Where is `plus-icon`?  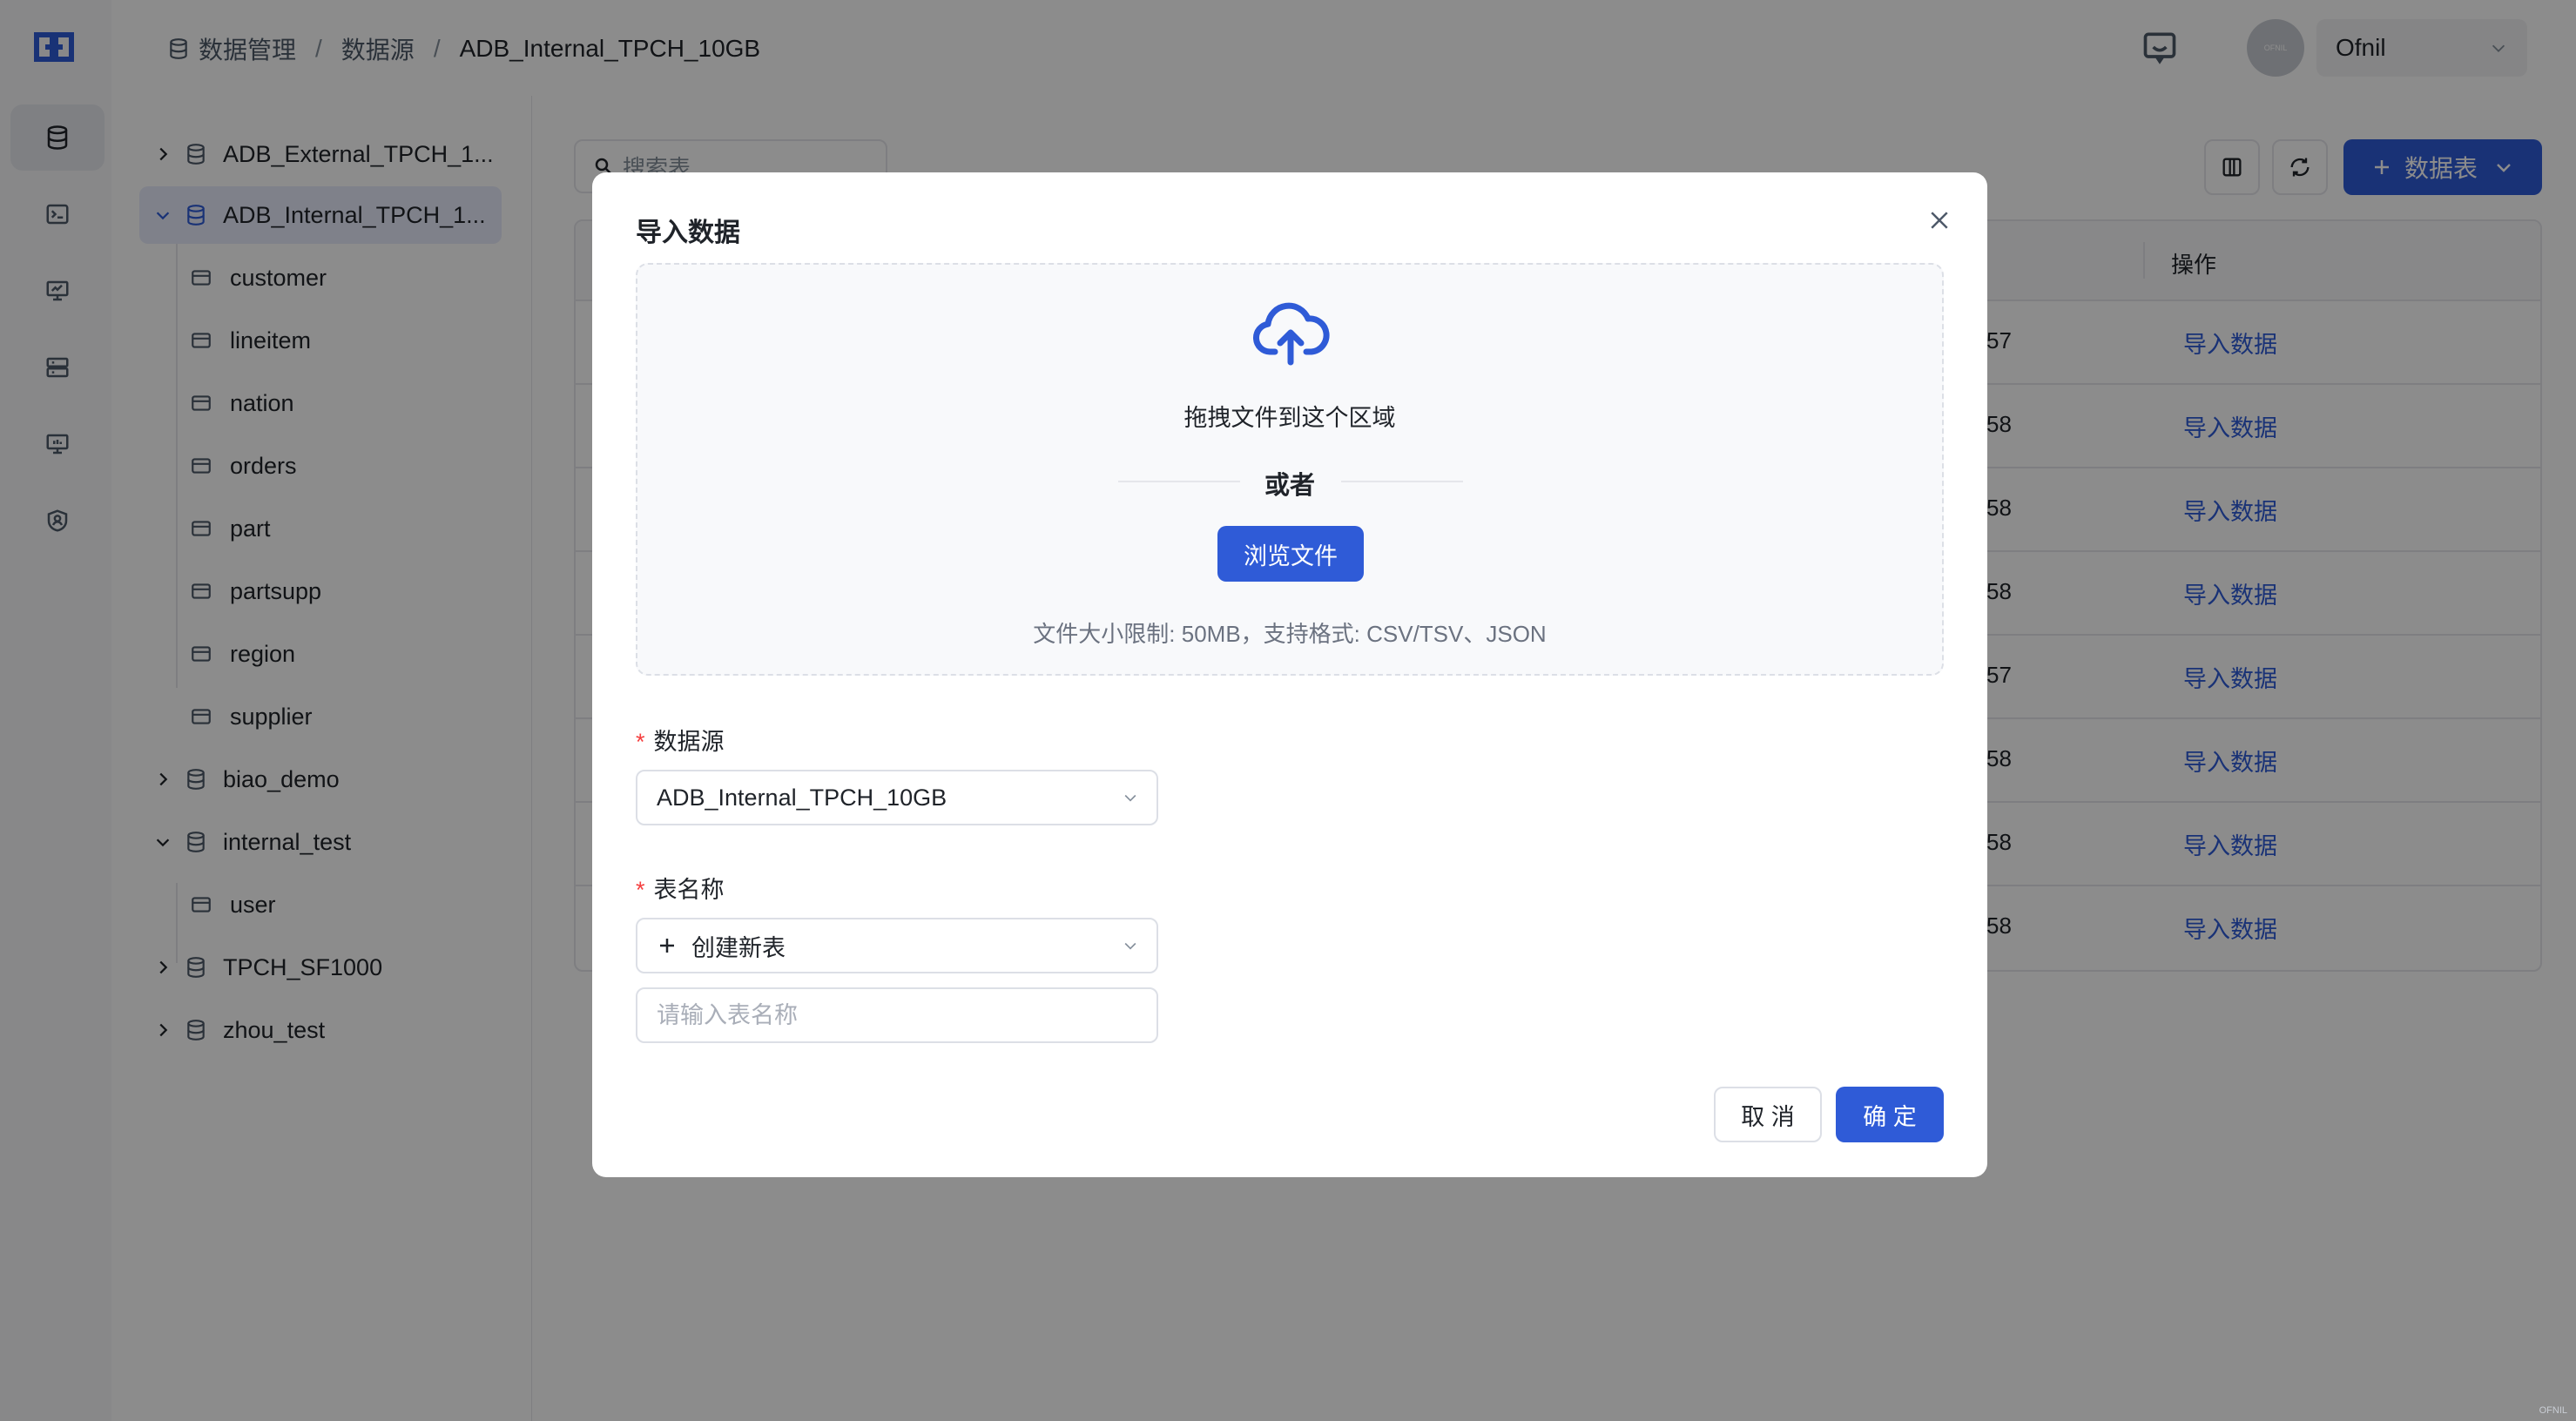 plus-icon is located at coordinates (667, 946).